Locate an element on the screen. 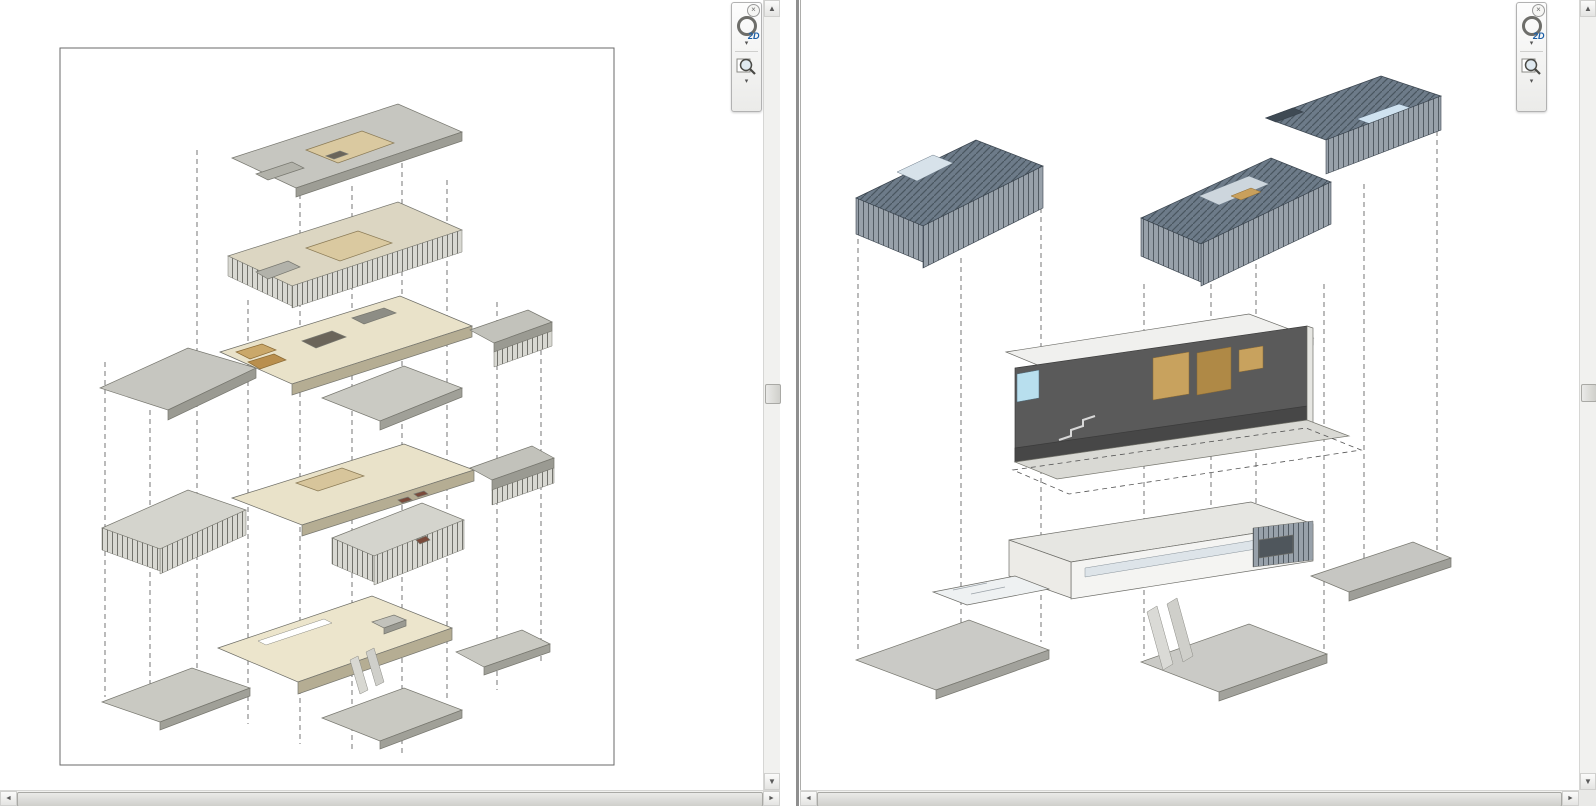 This screenshot has height=806, width=1596. pane-divider-line is located at coordinates (797, 403).